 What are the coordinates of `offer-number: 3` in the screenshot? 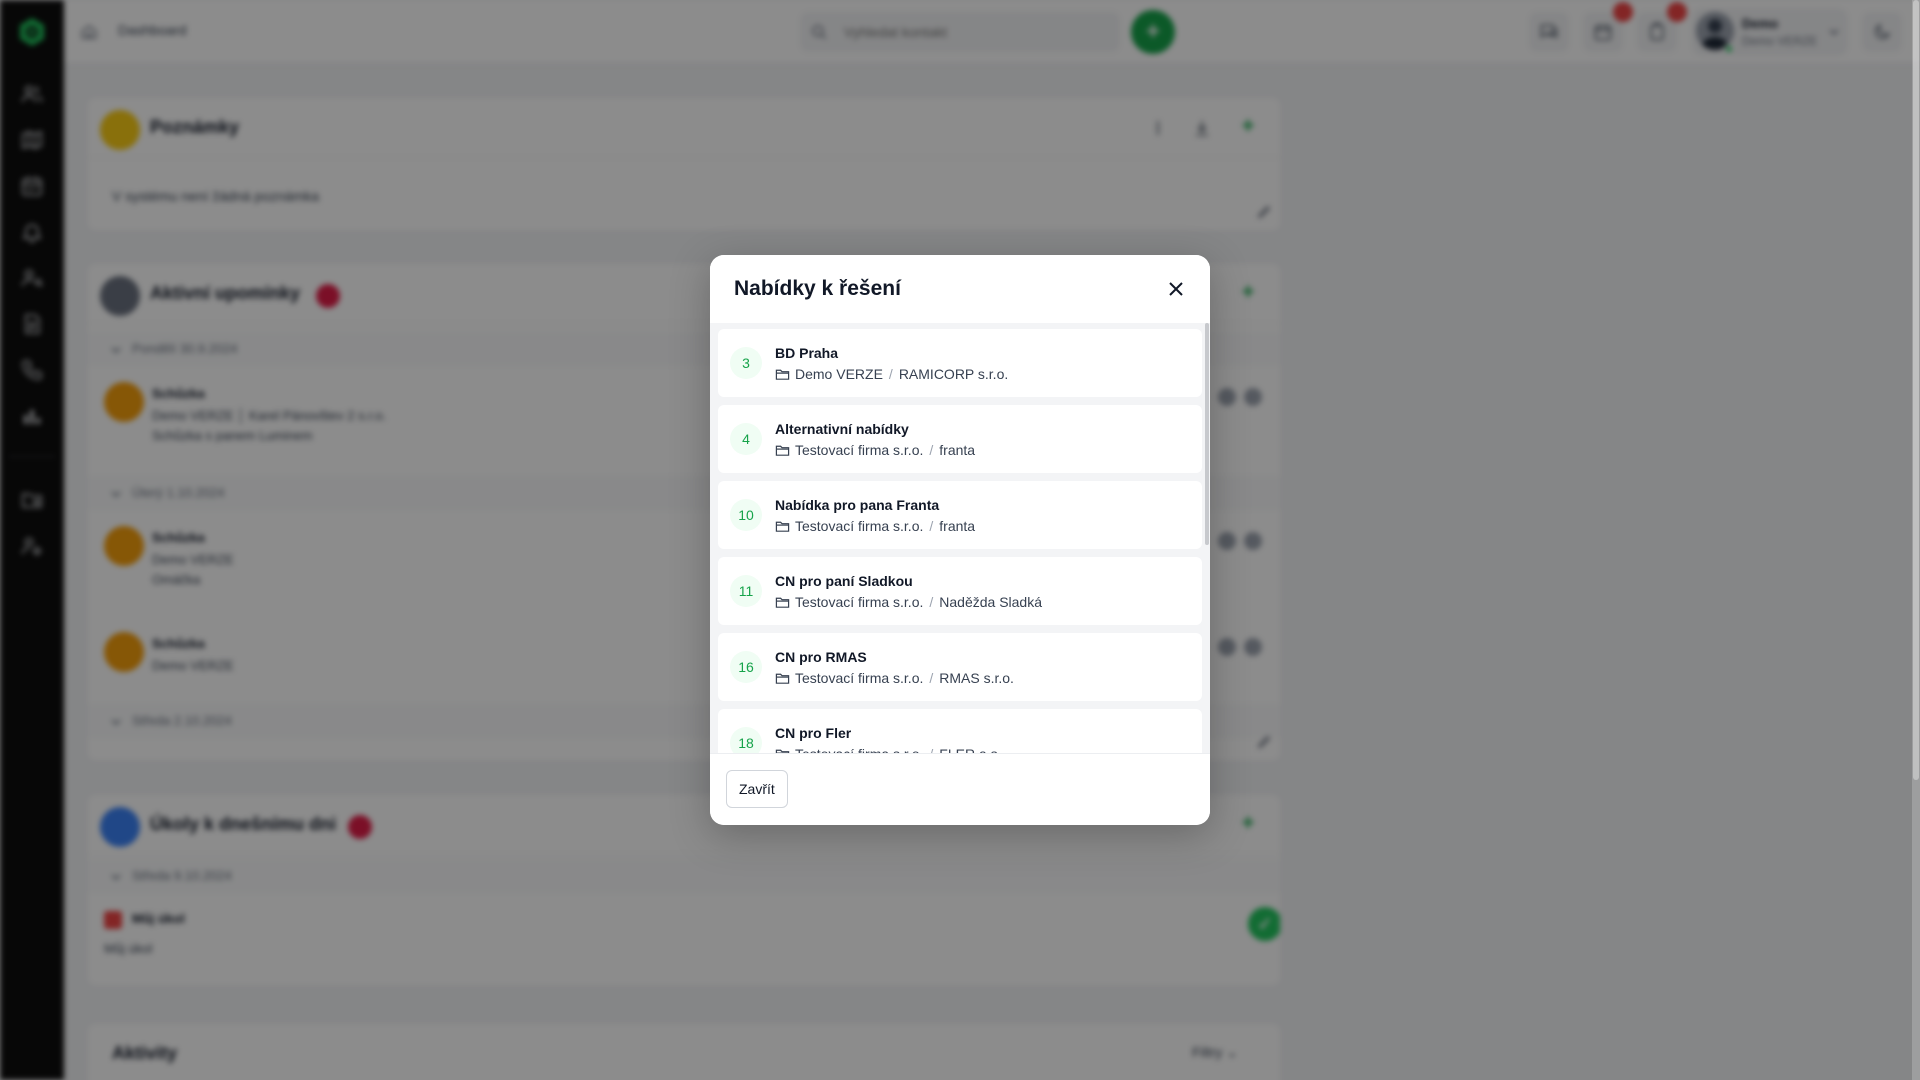 It's located at (746, 363).